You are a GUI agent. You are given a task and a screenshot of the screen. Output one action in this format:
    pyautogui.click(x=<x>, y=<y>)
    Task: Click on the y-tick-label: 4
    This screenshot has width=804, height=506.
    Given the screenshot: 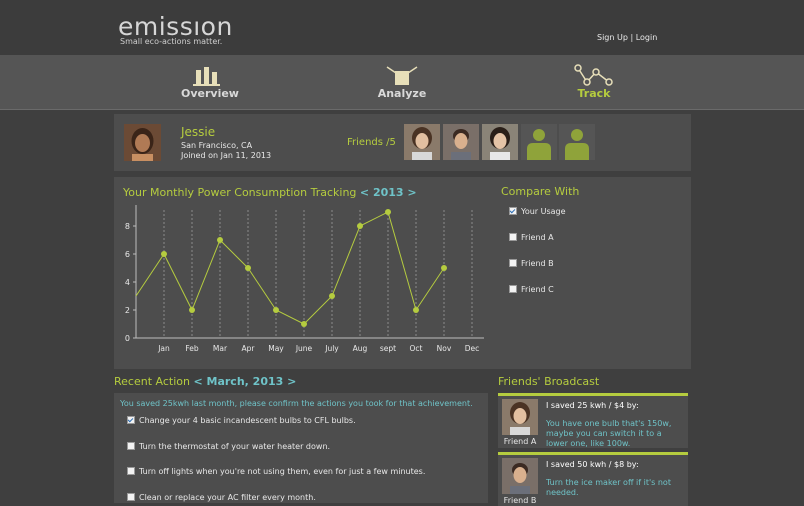 What is the action you would take?
    pyautogui.click(x=127, y=282)
    